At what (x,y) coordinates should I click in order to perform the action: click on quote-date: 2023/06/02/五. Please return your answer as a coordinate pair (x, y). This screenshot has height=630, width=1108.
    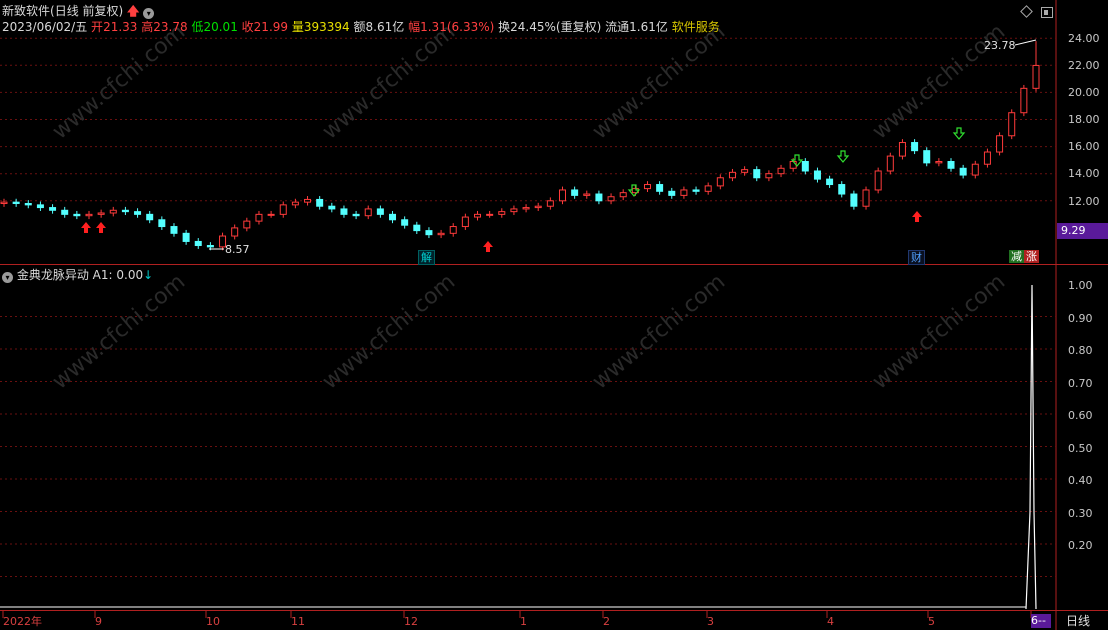
    Looking at the image, I should click on (45, 27).